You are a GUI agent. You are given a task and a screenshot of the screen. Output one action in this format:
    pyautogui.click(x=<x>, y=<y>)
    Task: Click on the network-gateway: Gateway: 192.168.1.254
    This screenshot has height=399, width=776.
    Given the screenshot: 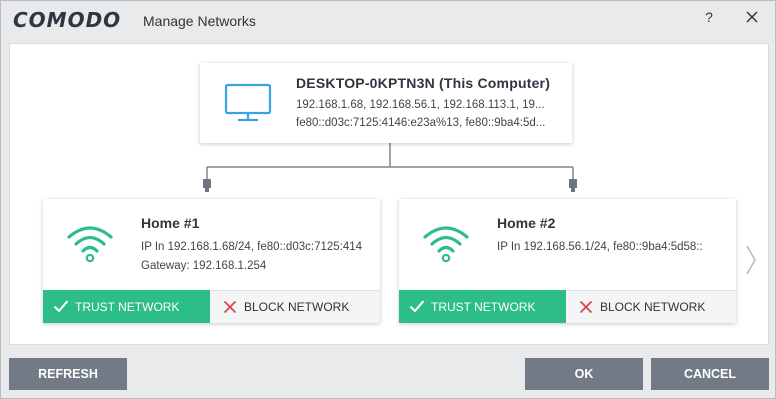 What is the action you would take?
    pyautogui.click(x=204, y=266)
    